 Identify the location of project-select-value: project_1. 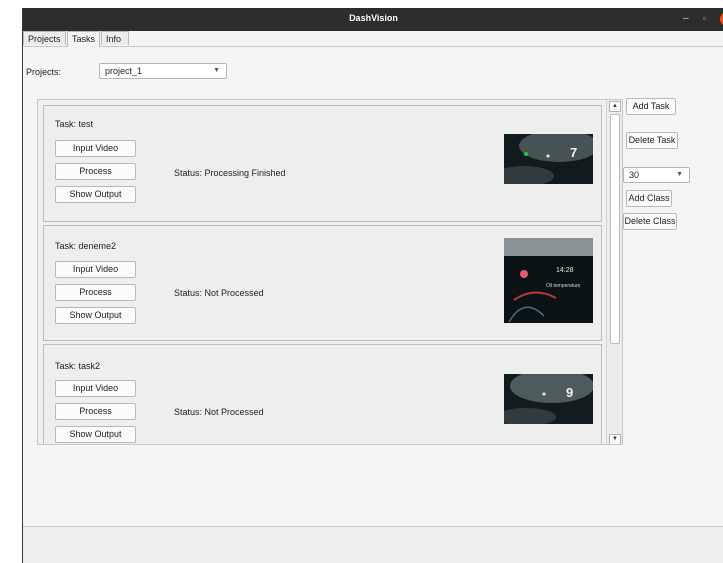
(124, 71).